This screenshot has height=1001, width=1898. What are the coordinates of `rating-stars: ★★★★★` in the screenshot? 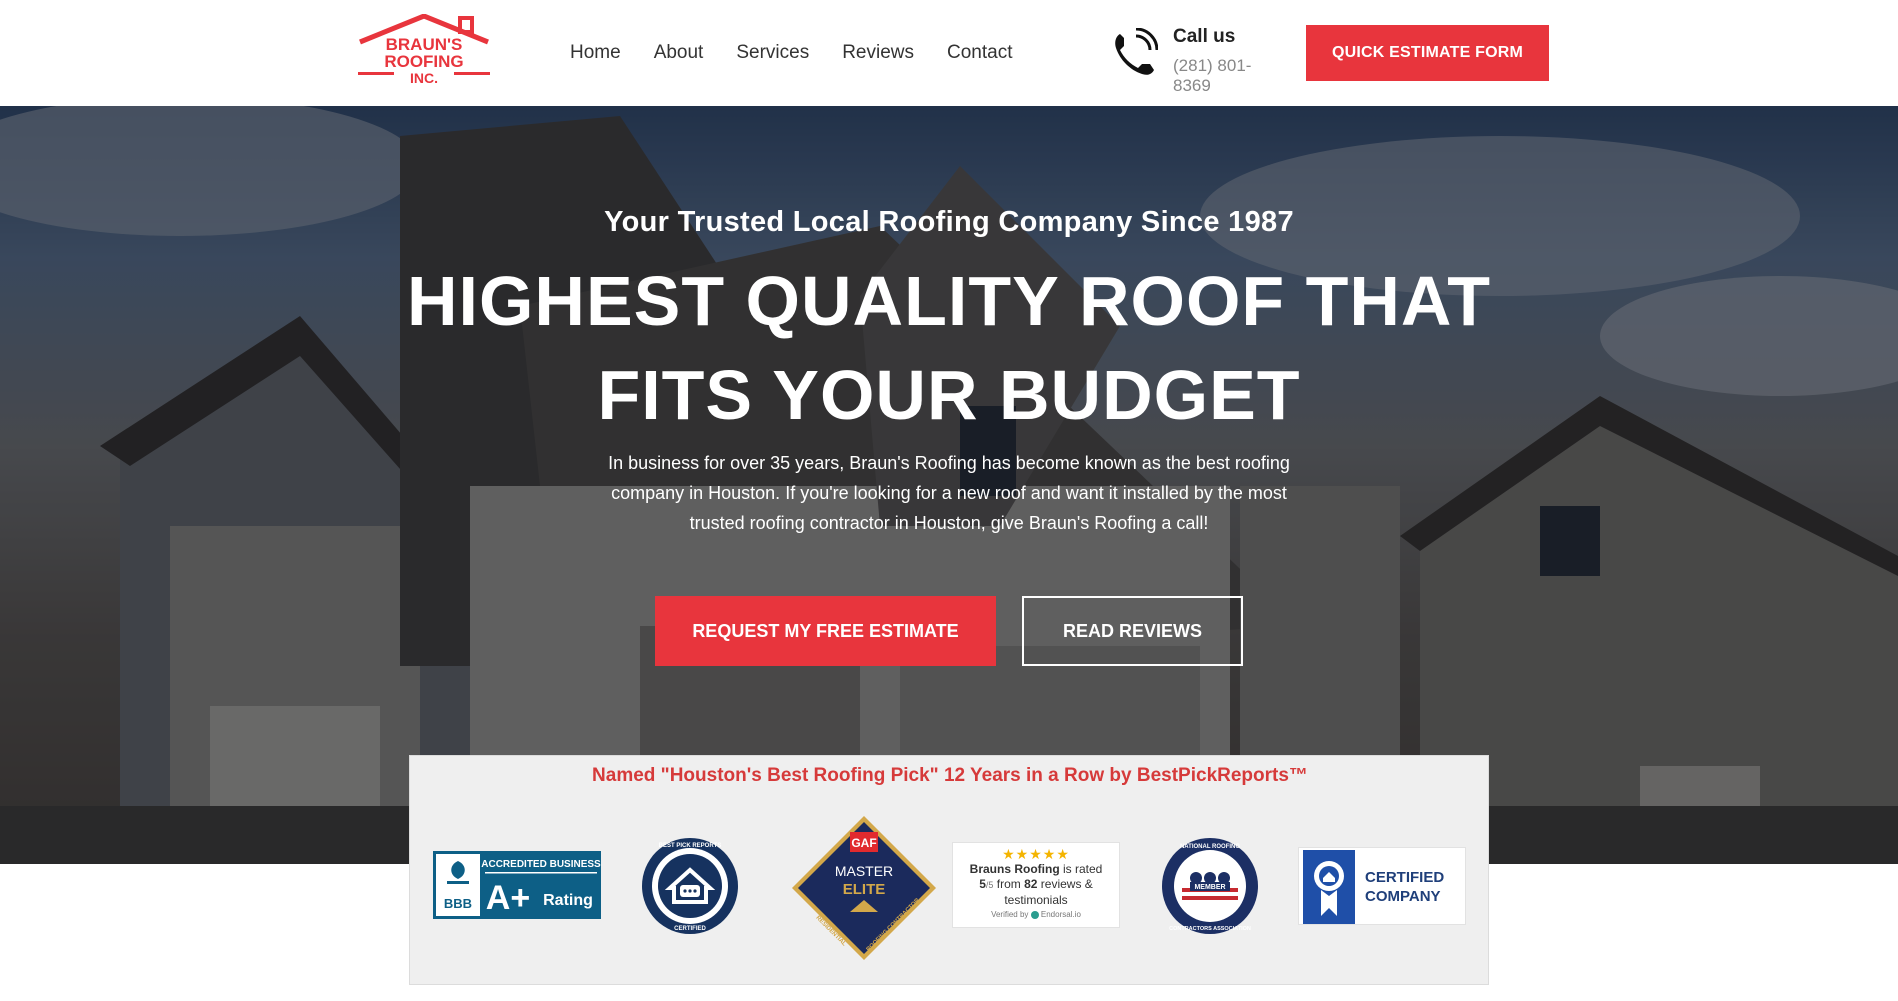 It's located at (1036, 854).